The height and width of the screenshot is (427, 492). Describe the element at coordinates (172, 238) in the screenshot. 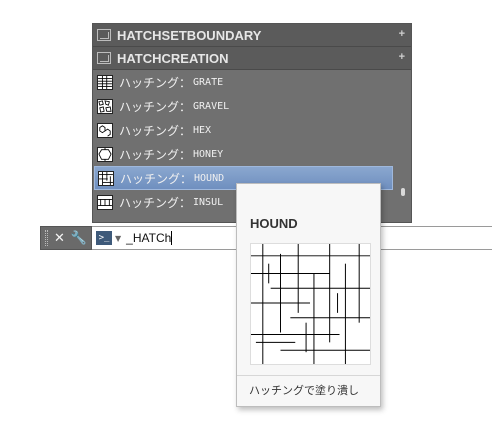

I see `text-cursor` at that location.